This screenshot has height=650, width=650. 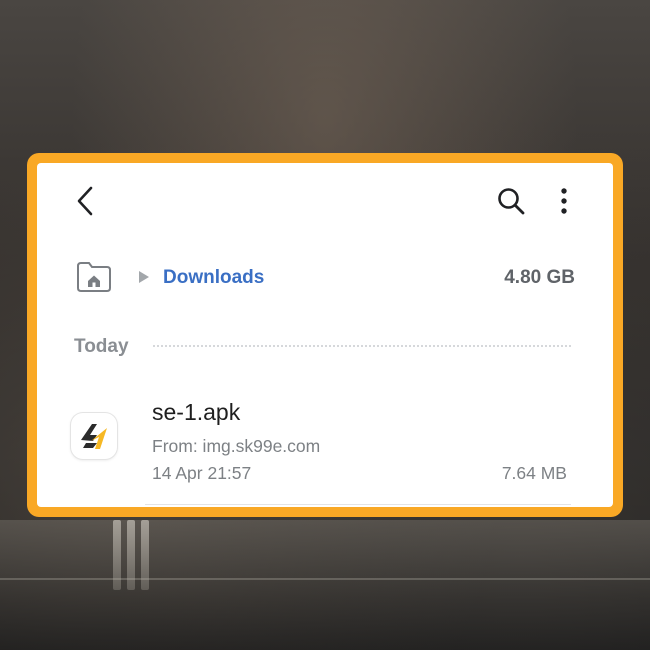 What do you see at coordinates (94, 277) in the screenshot?
I see `home-folder-icon` at bounding box center [94, 277].